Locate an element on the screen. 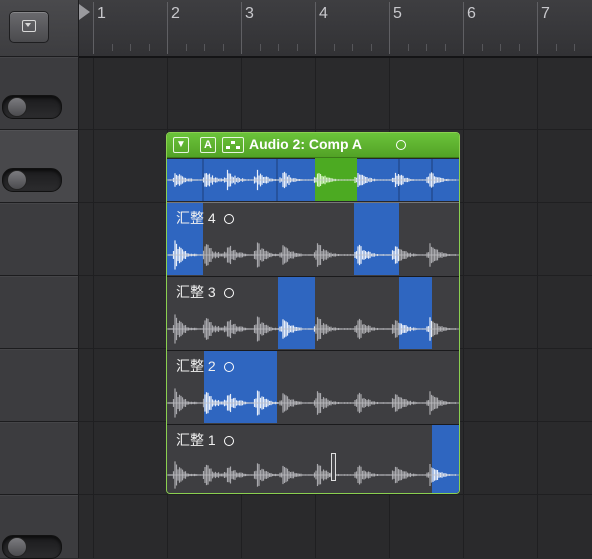 The image size is (592, 559). bar-ruler: 1 2 3 4 5 6 7 is located at coordinates (335, 29).